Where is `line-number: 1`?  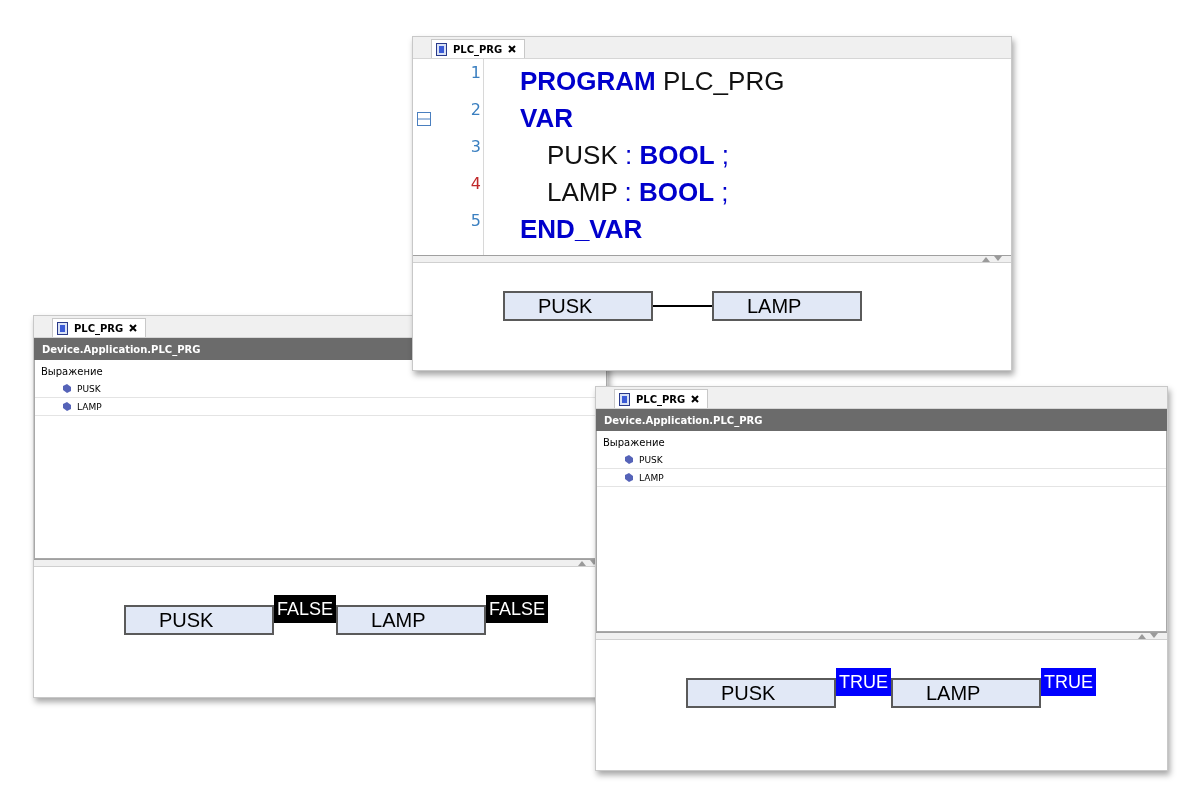
line-number: 1 is located at coordinates (475, 72).